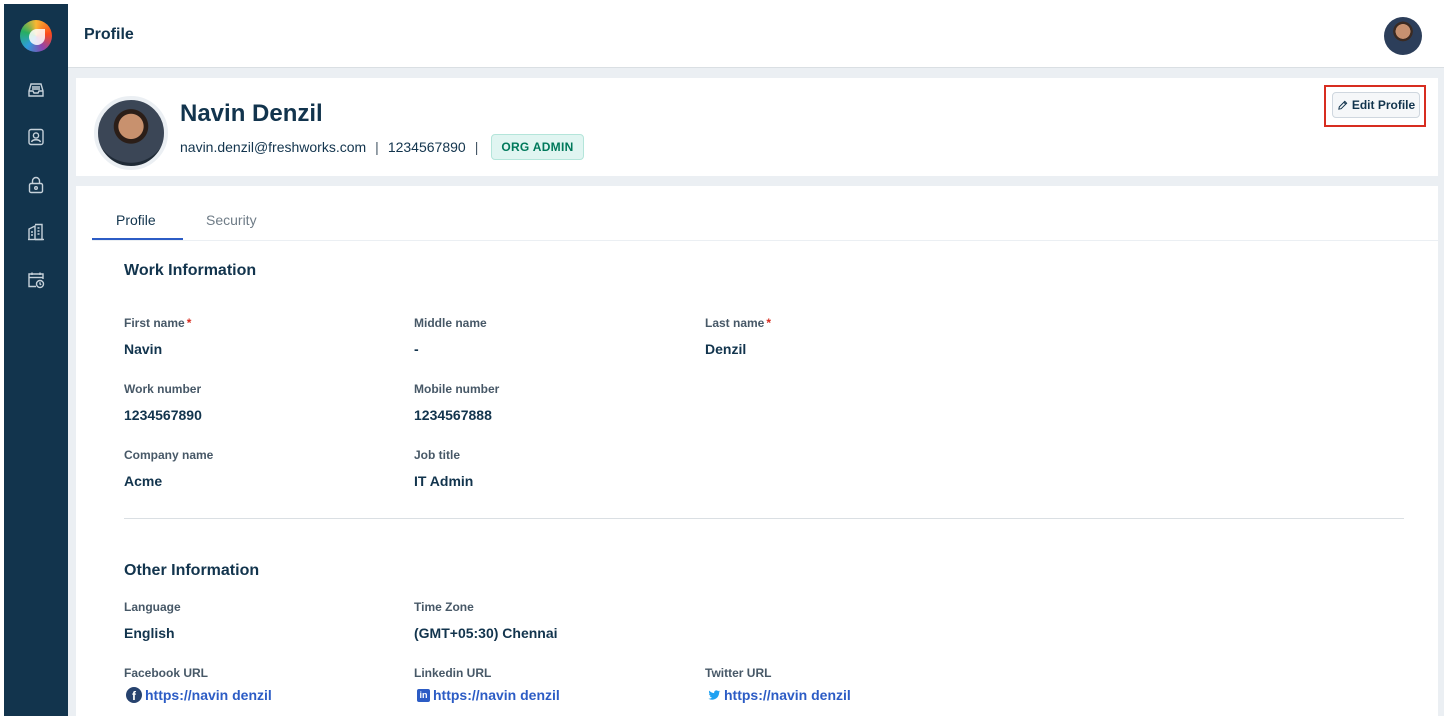  I want to click on profile-email: navin.denzil@freshworks.com, so click(273, 147).